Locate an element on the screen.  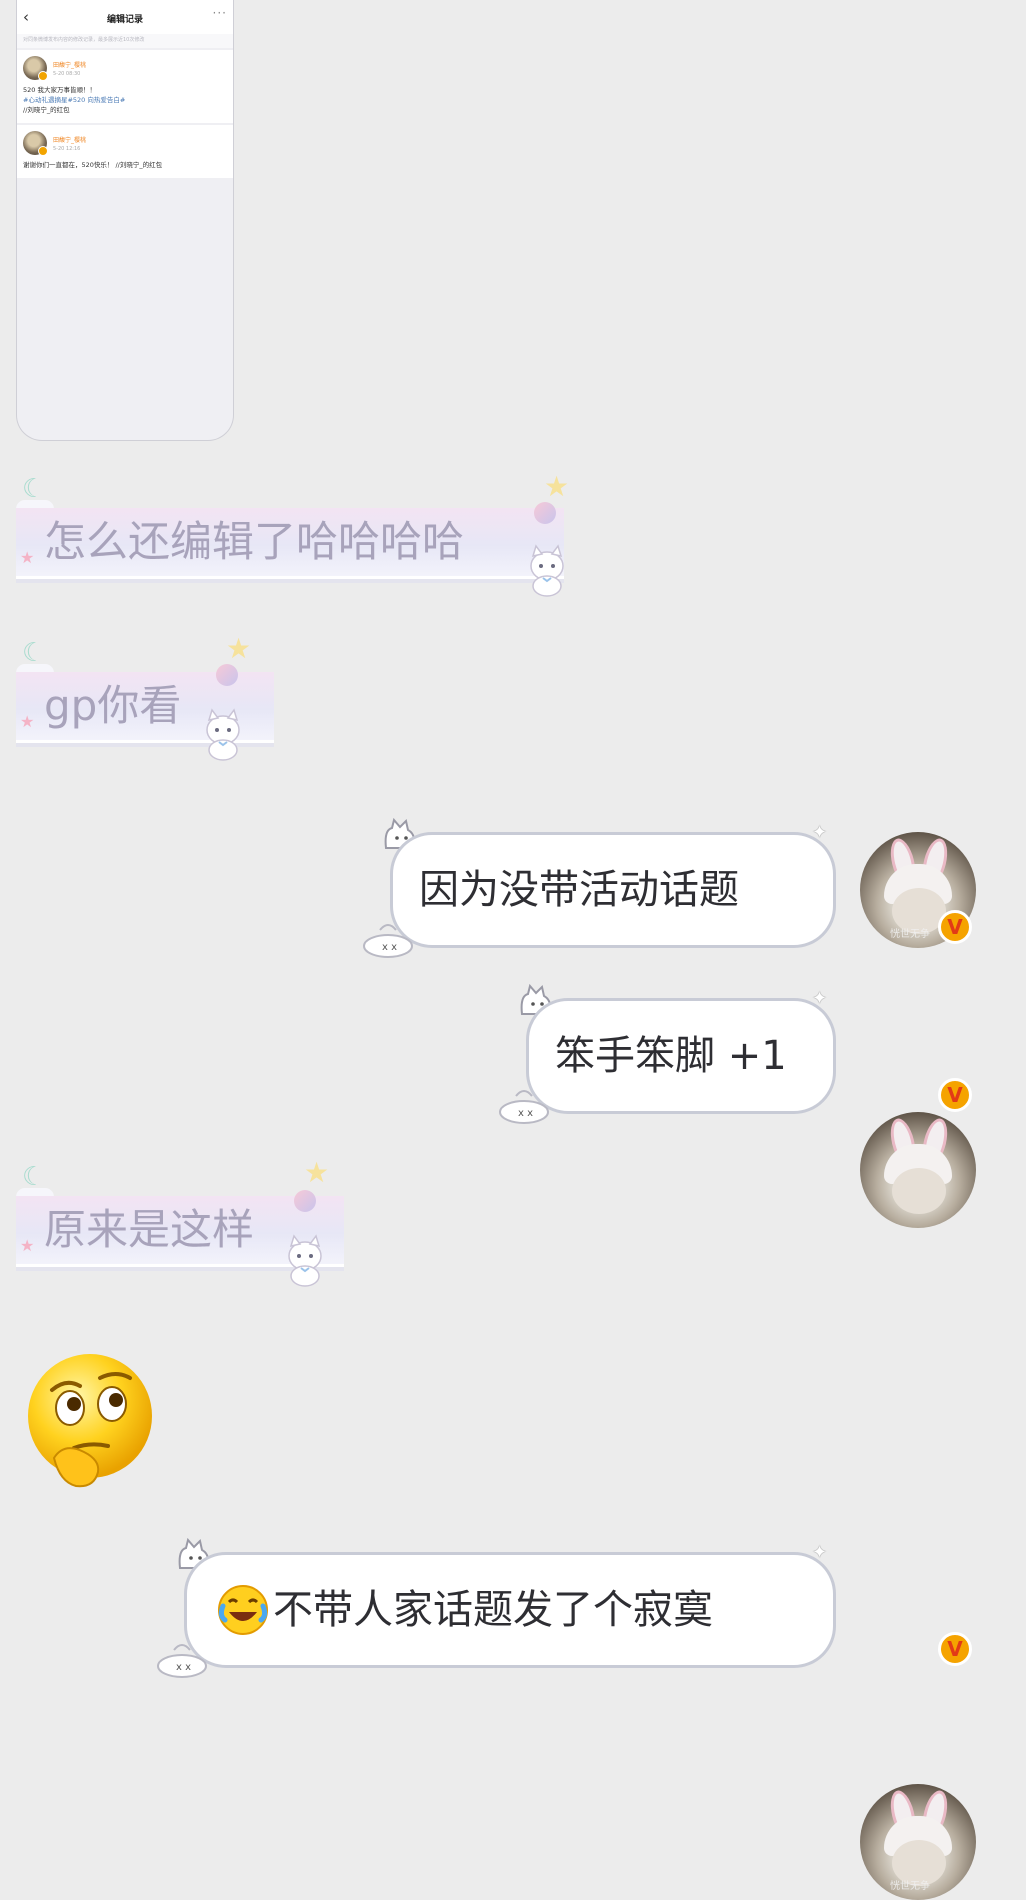
message-text: 笨手笨脚 +1 is located at coordinates (671, 1056).